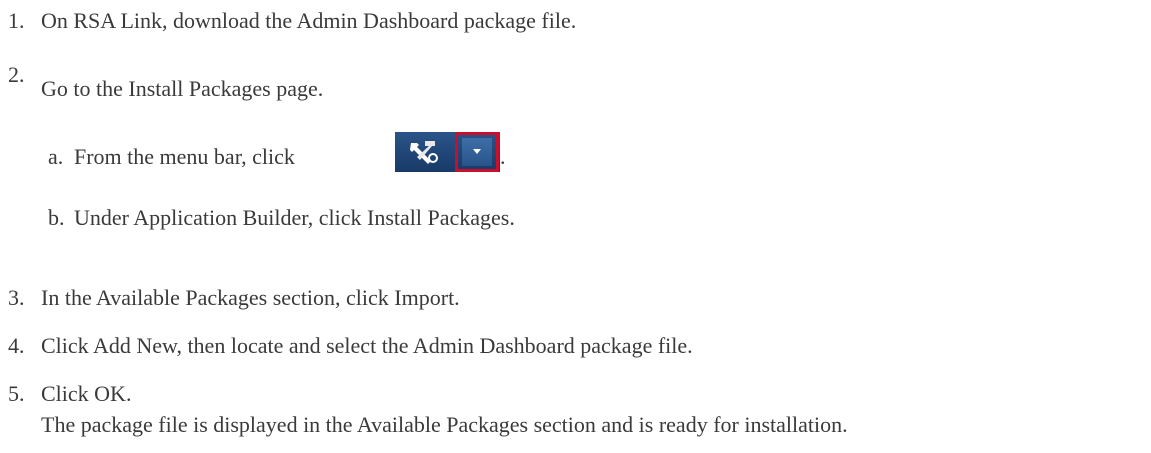  I want to click on step-5: 5. Click OK., so click(69, 394).